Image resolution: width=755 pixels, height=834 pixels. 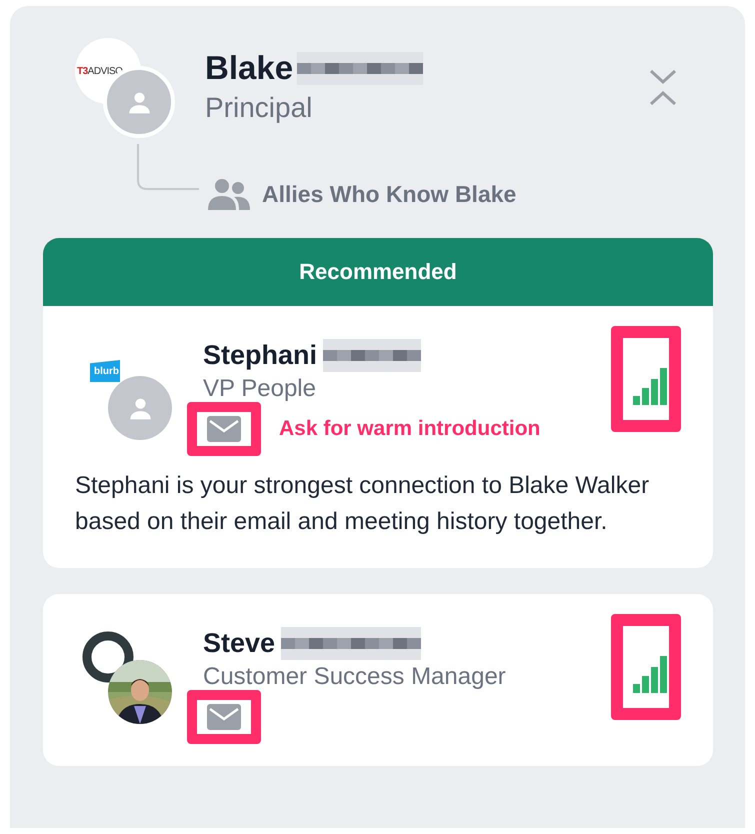 I want to click on annotation-label: Ask for warm introduction, so click(x=409, y=429).